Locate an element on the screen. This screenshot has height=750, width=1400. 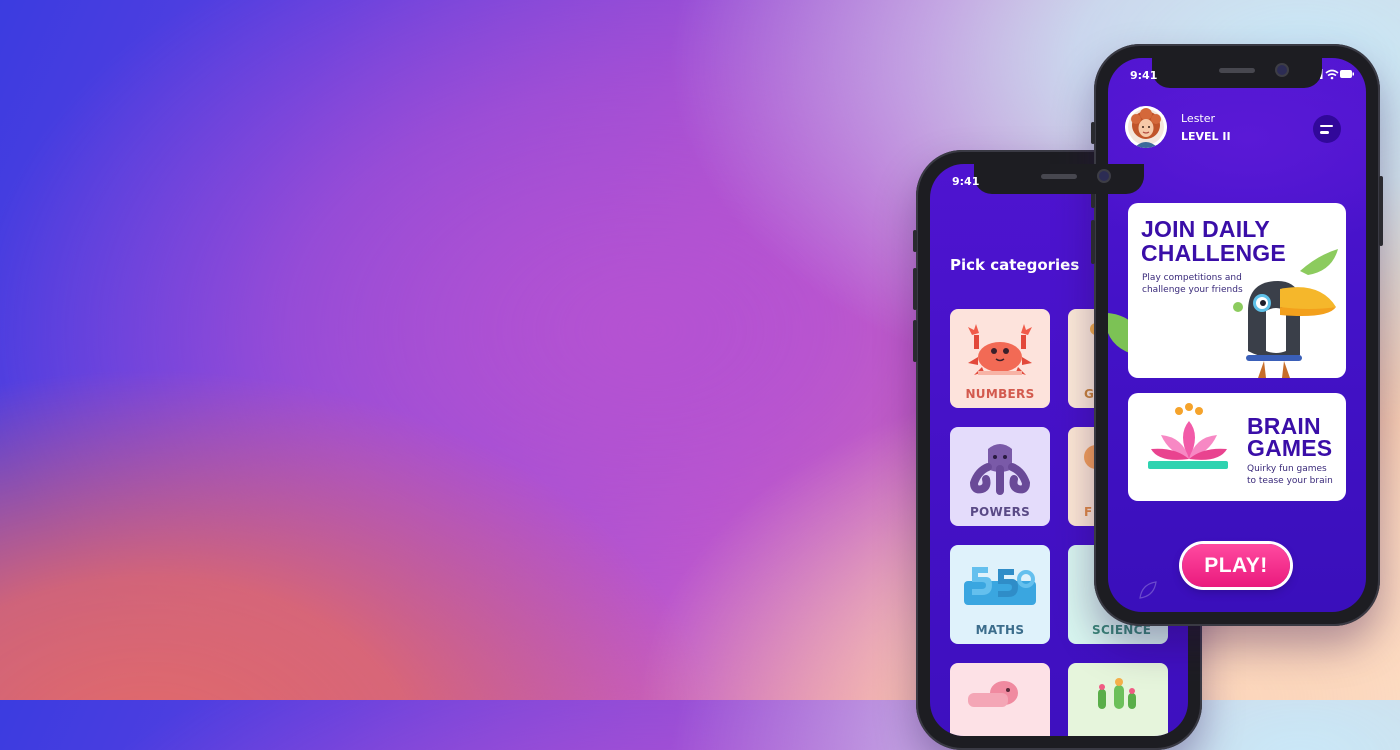
crab-icon is located at coordinates (1000, 349).